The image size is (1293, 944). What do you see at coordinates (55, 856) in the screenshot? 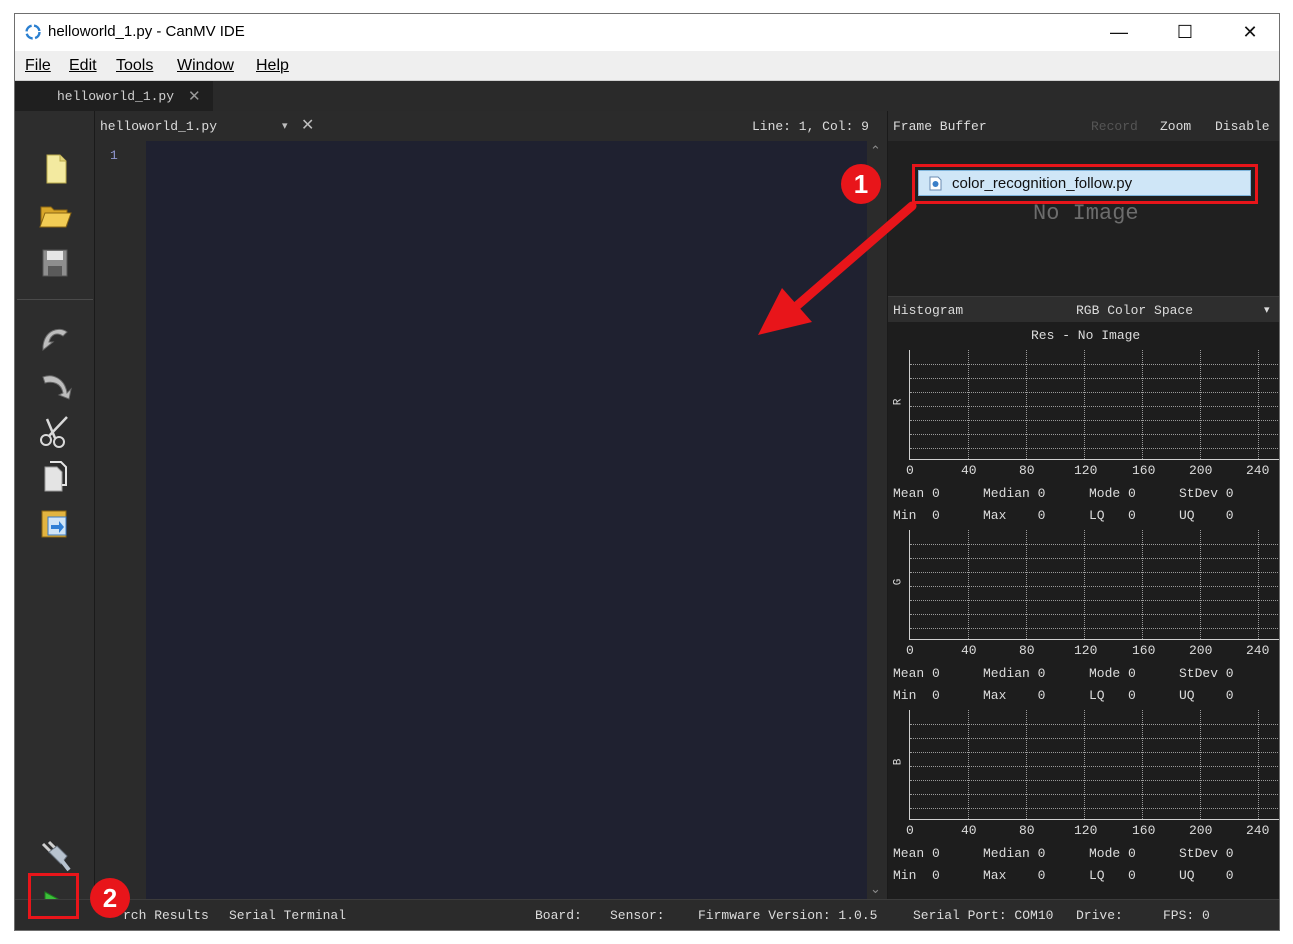
I see `connect-icon` at bounding box center [55, 856].